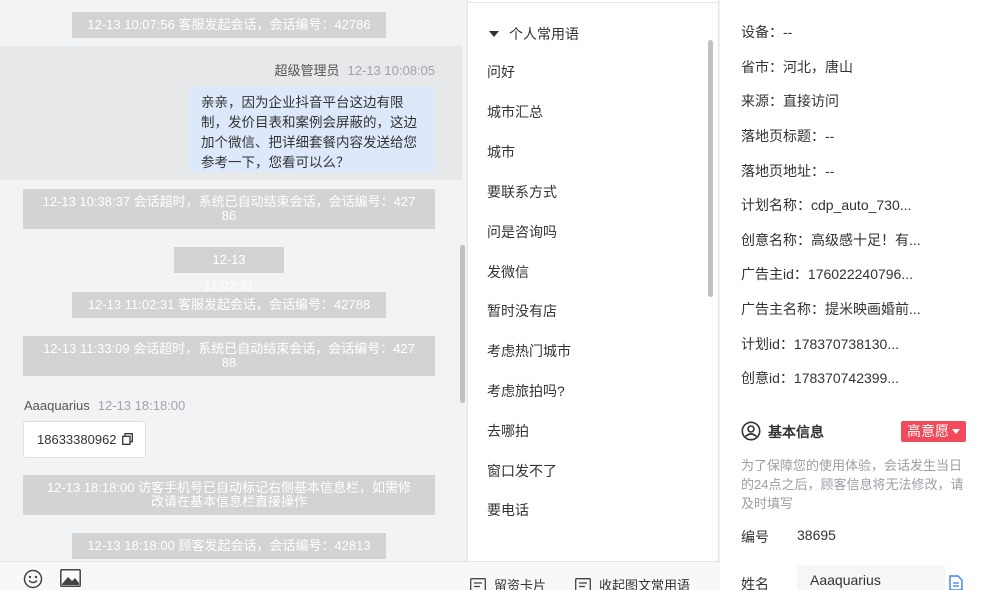 The height and width of the screenshot is (590, 981). What do you see at coordinates (762, 101) in the screenshot?
I see `info-label: 来源：` at bounding box center [762, 101].